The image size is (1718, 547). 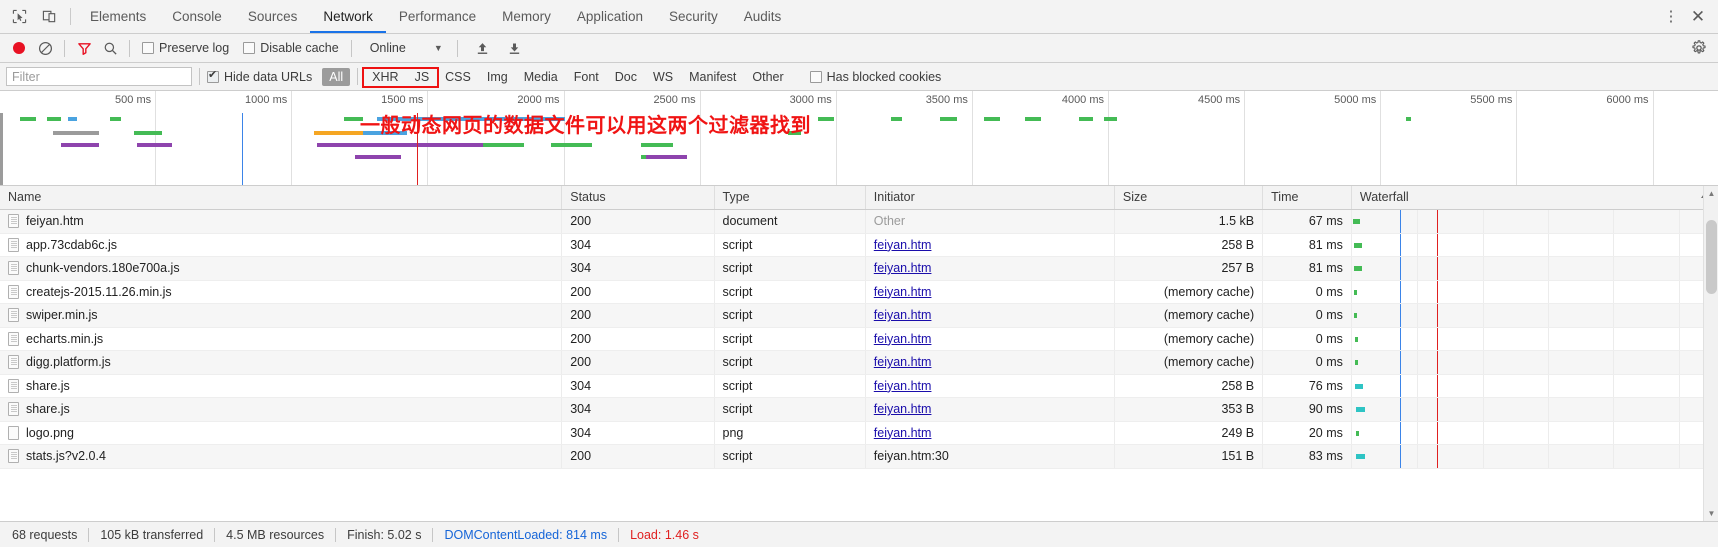 What do you see at coordinates (281, 245) in the screenshot?
I see `cell-name: app.73cdab6c.js` at bounding box center [281, 245].